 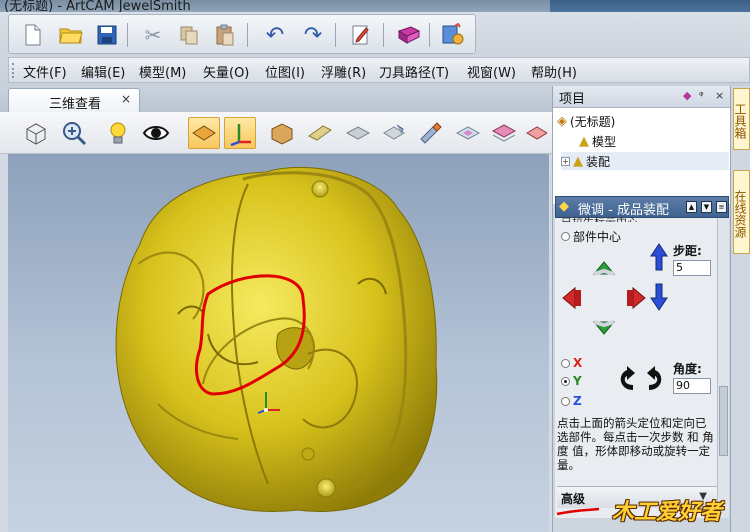 What do you see at coordinates (597, 237) in the screenshot?
I see `part-center-label: 部件中心` at bounding box center [597, 237].